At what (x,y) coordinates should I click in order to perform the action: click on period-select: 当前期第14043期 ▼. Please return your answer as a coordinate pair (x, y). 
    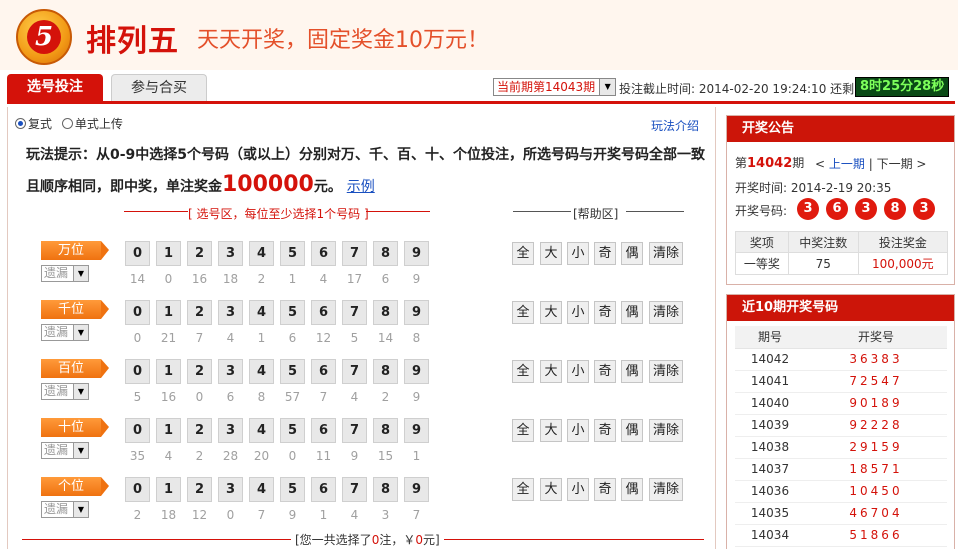
    Looking at the image, I should click on (555, 87).